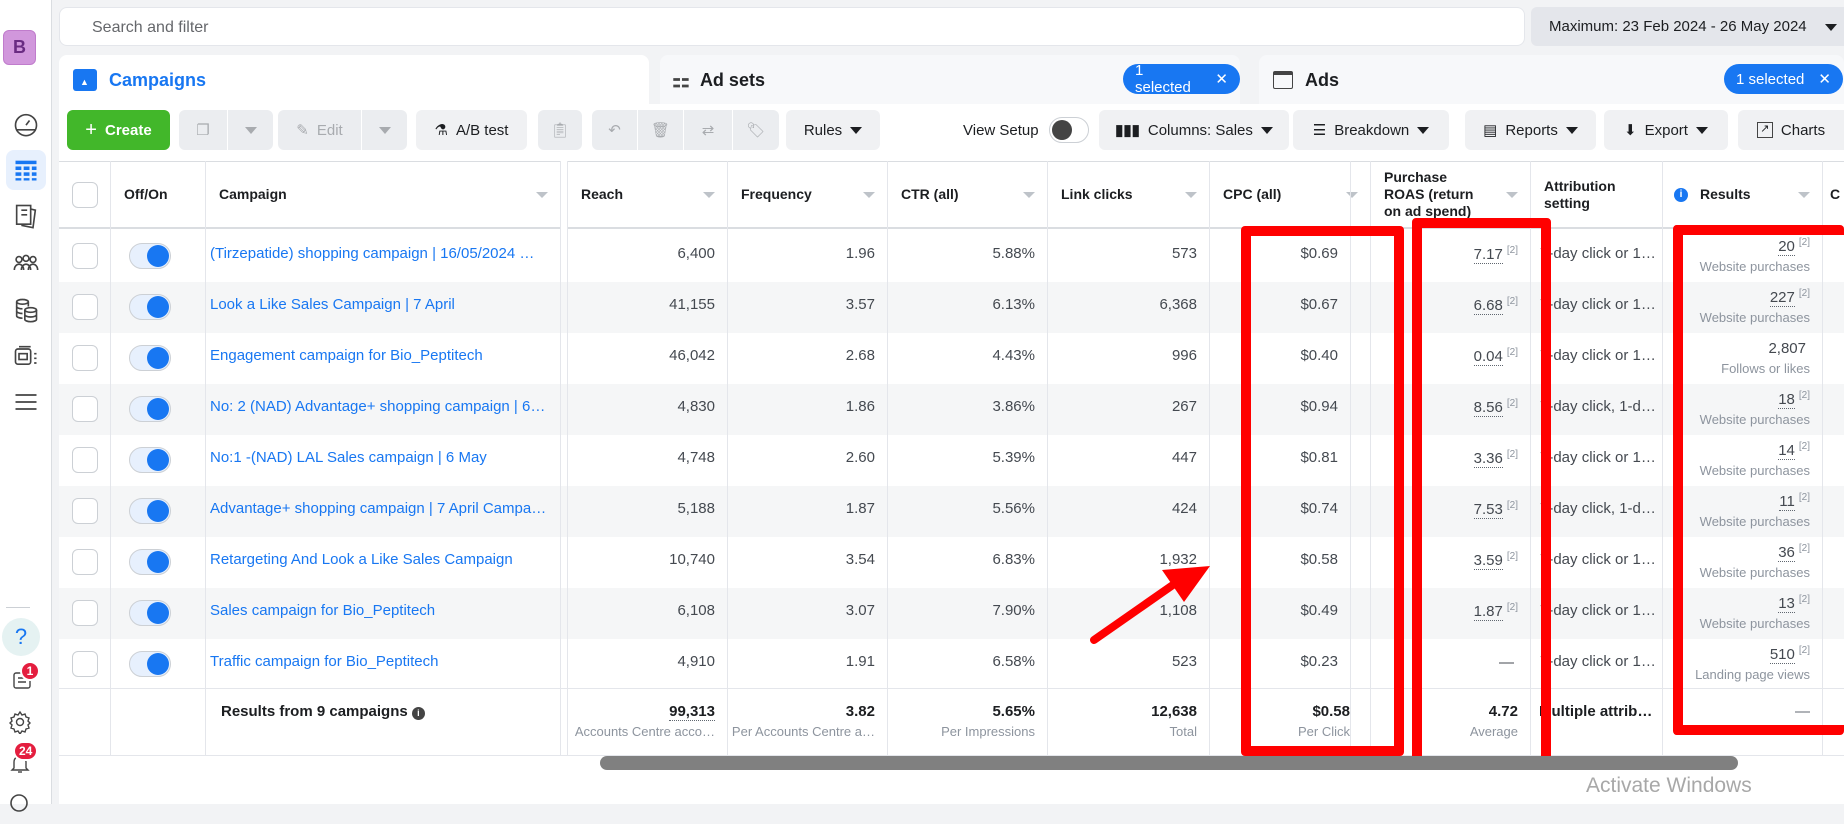 This screenshot has width=1844, height=824. What do you see at coordinates (1069, 130) in the screenshot?
I see `view-setup-toggle` at bounding box center [1069, 130].